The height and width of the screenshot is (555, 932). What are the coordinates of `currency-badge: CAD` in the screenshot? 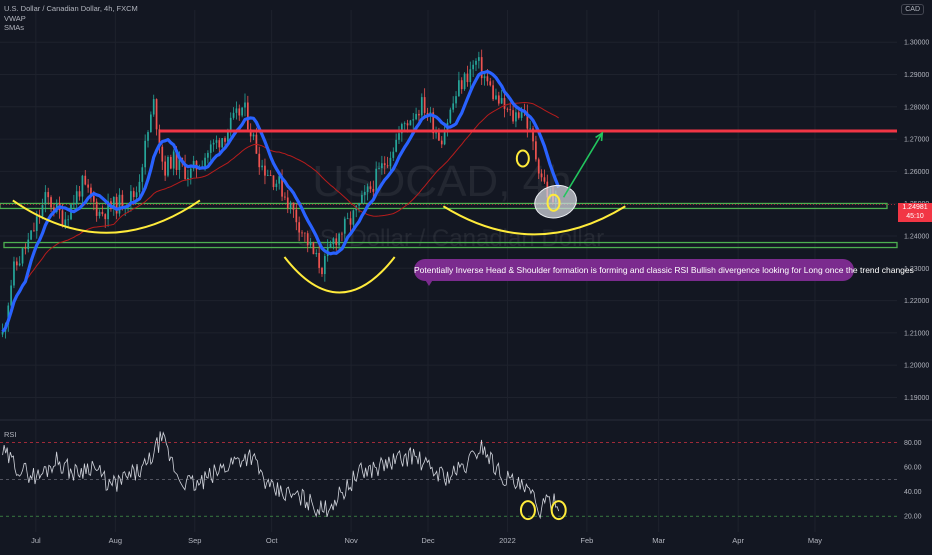 It's located at (912, 9).